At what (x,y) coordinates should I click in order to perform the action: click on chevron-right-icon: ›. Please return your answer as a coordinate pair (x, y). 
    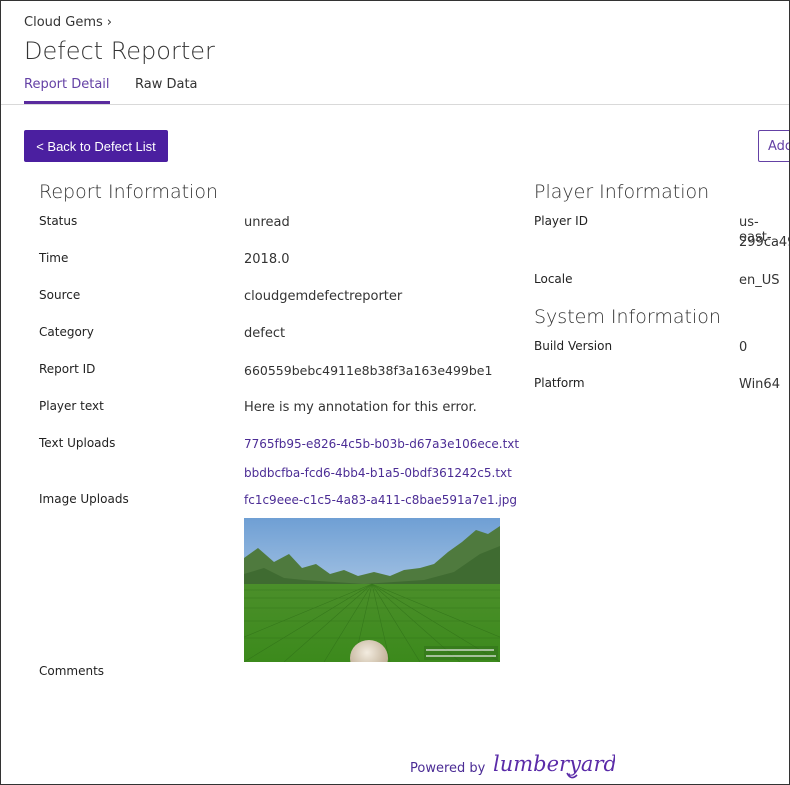
    Looking at the image, I should click on (109, 22).